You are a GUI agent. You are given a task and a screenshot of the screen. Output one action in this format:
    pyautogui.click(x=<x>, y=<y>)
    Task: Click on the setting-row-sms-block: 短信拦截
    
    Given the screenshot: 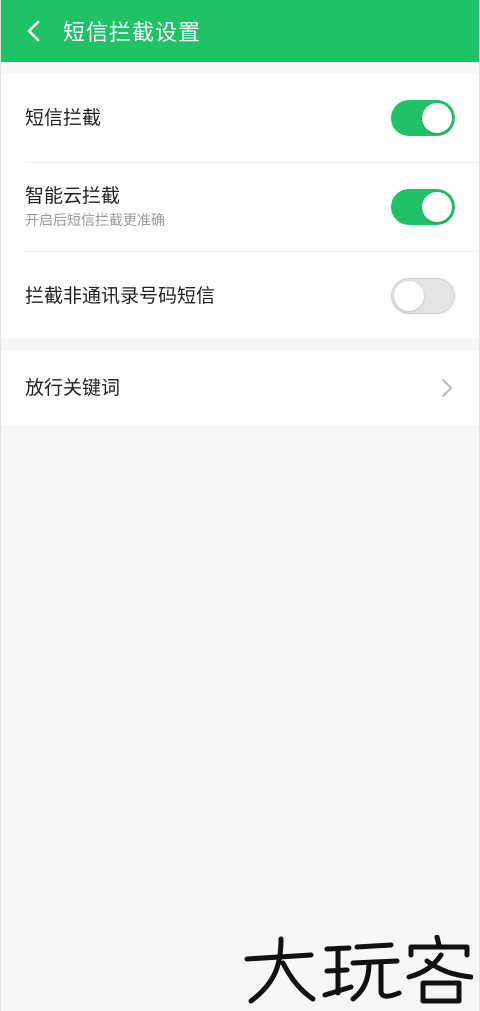 What is the action you would take?
    pyautogui.click(x=240, y=118)
    